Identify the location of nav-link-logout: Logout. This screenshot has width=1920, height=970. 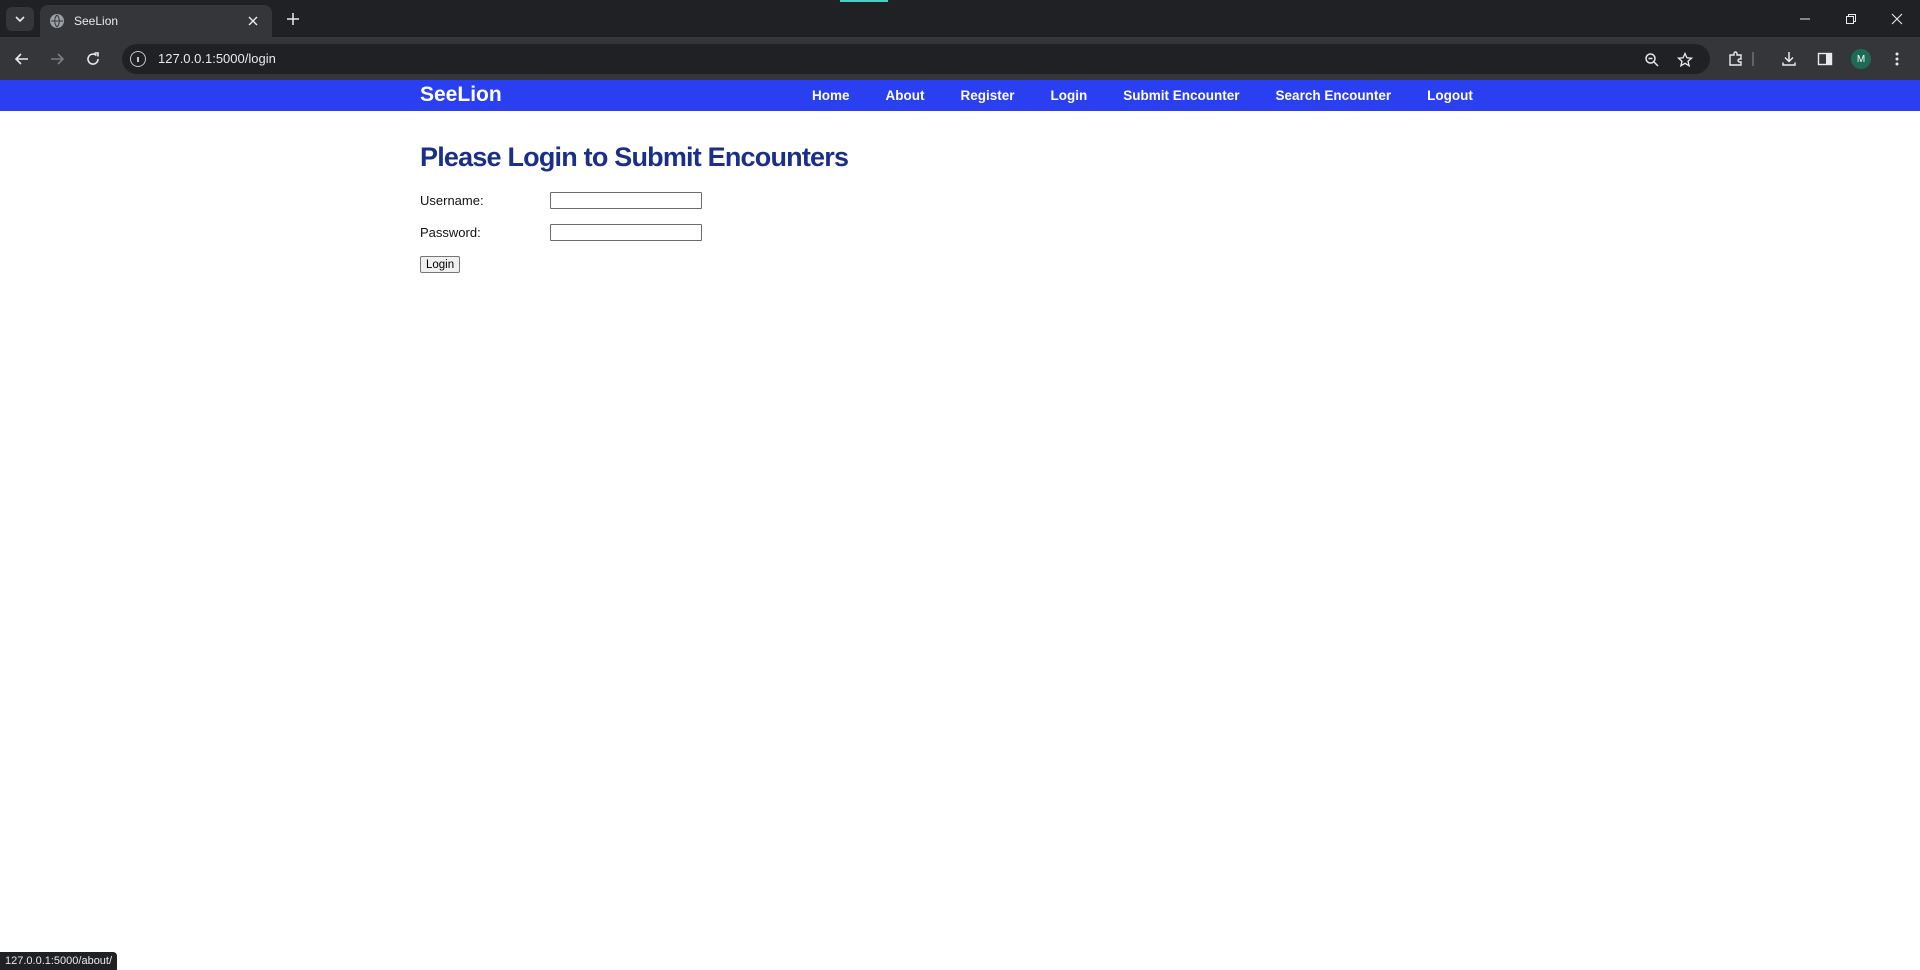
(1450, 95).